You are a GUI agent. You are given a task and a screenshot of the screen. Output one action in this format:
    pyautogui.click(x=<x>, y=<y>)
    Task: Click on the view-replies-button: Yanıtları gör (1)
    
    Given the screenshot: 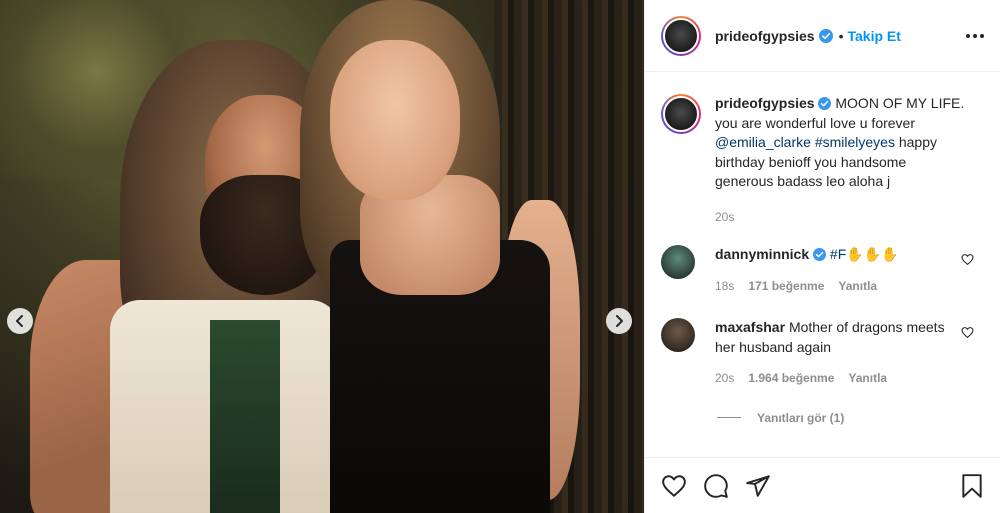 What is the action you would take?
    pyautogui.click(x=822, y=418)
    